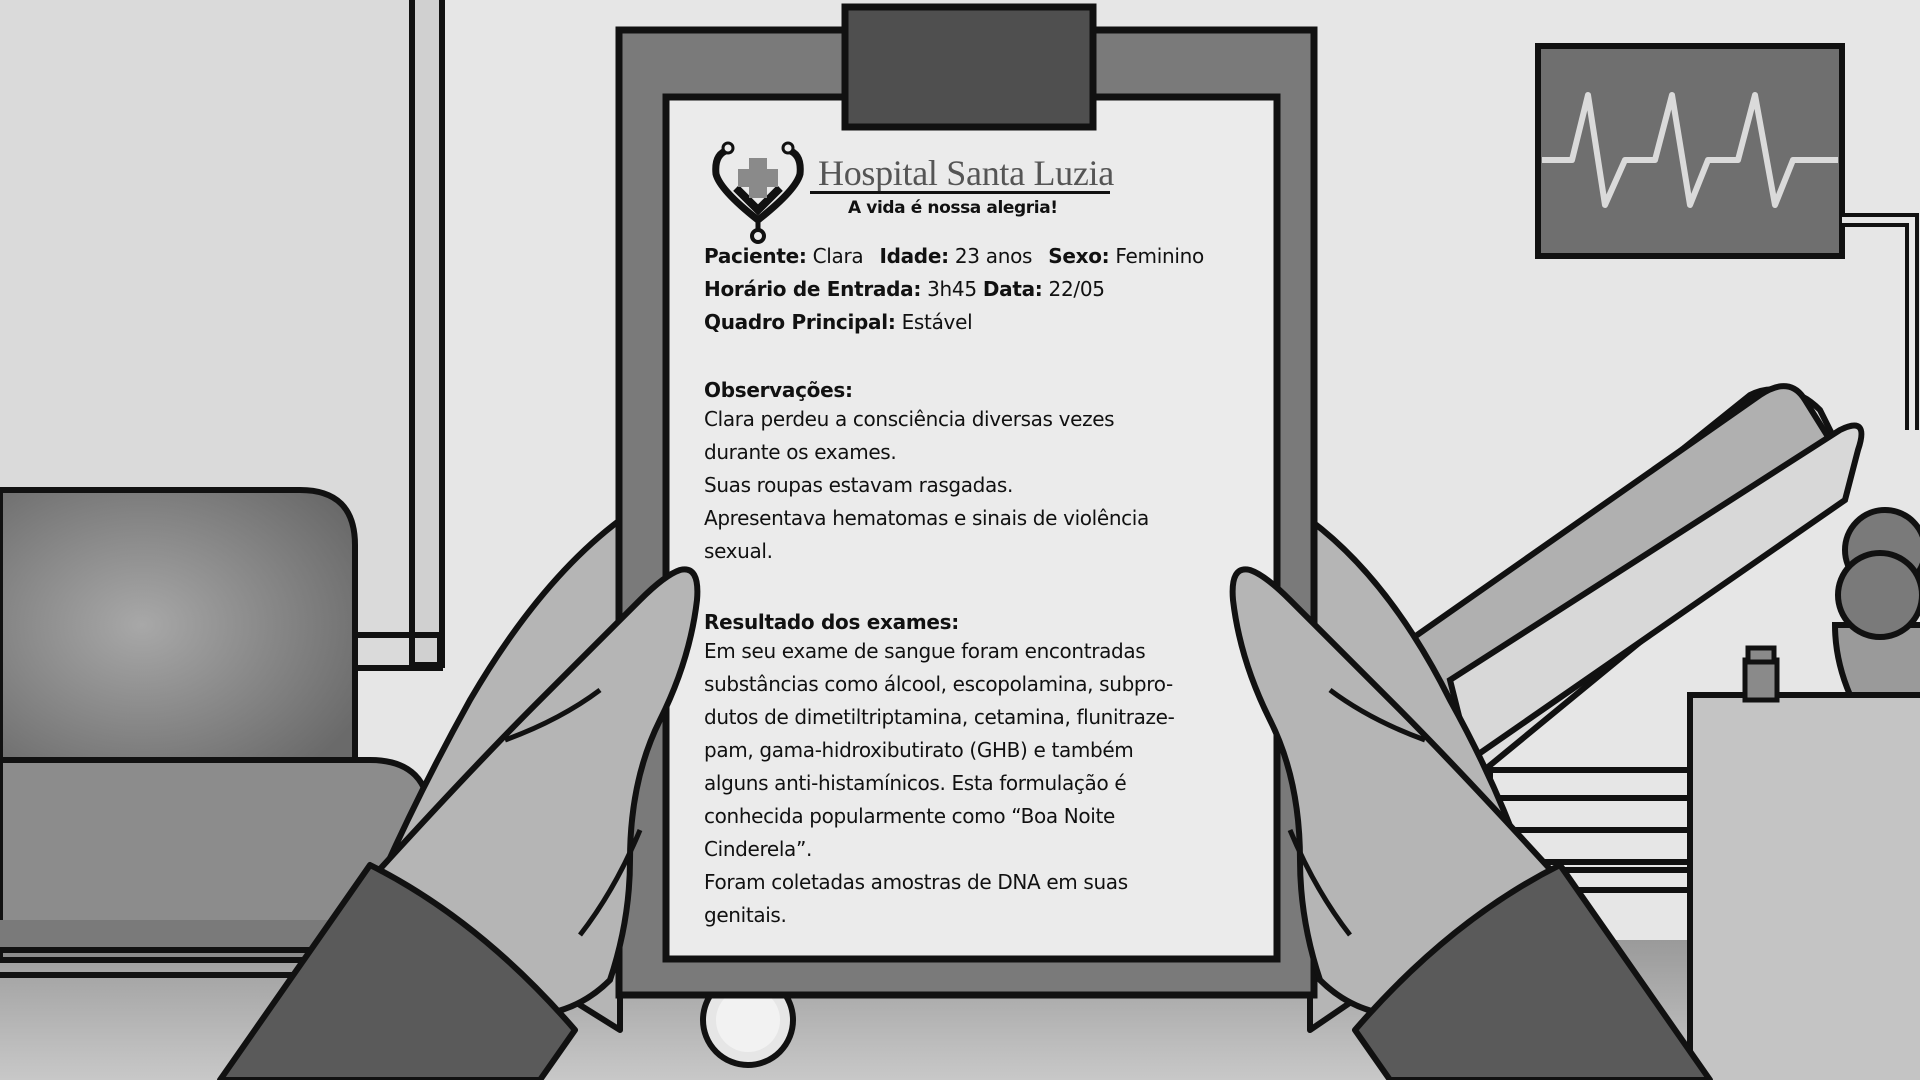 The width and height of the screenshot is (1920, 1080). I want to click on observations-heading: Observações:, so click(778, 390).